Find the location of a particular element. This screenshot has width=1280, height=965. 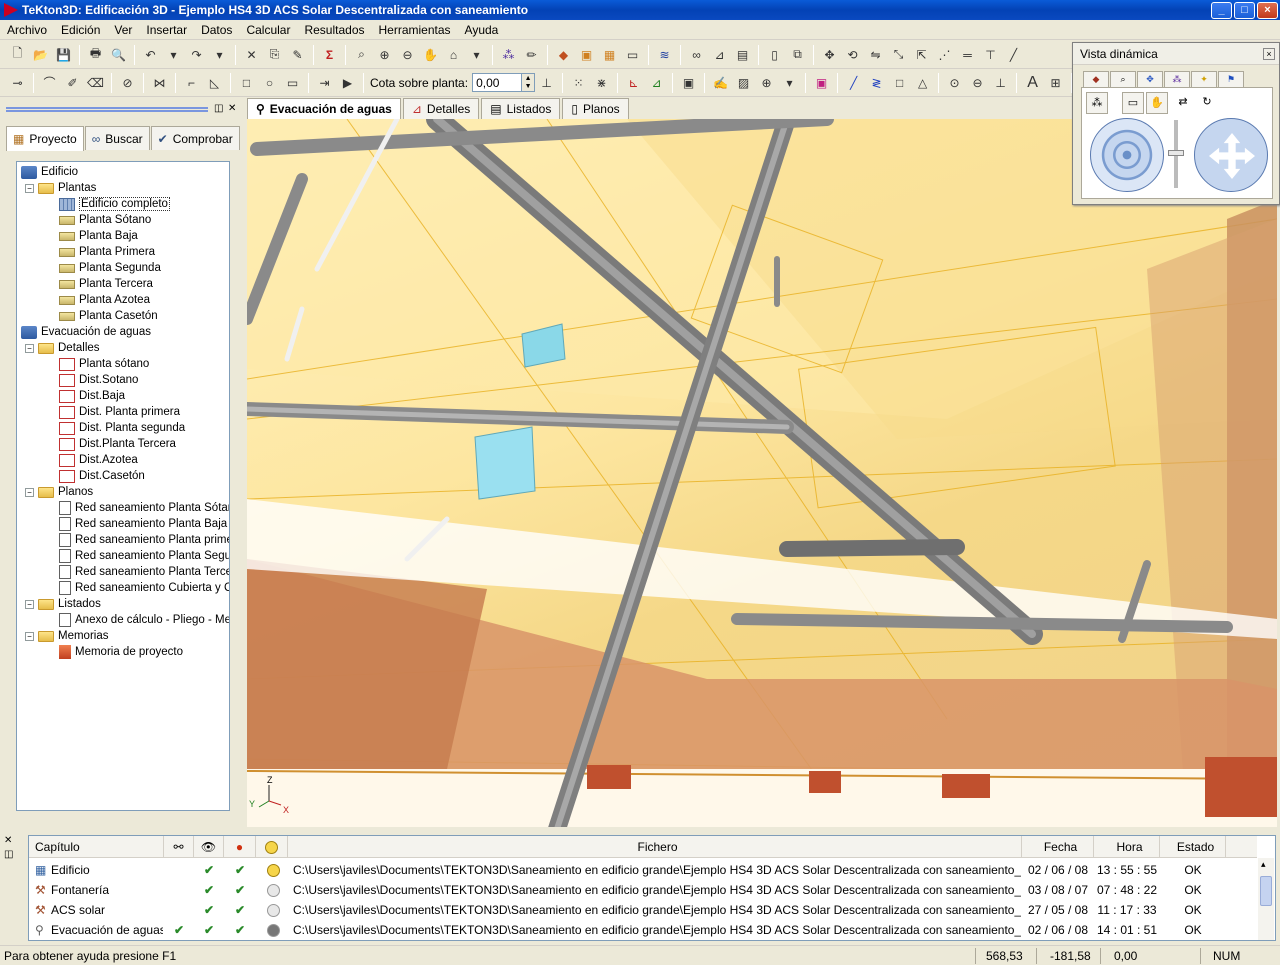

col-fecha: Fecha is located at coordinates (1058, 847).